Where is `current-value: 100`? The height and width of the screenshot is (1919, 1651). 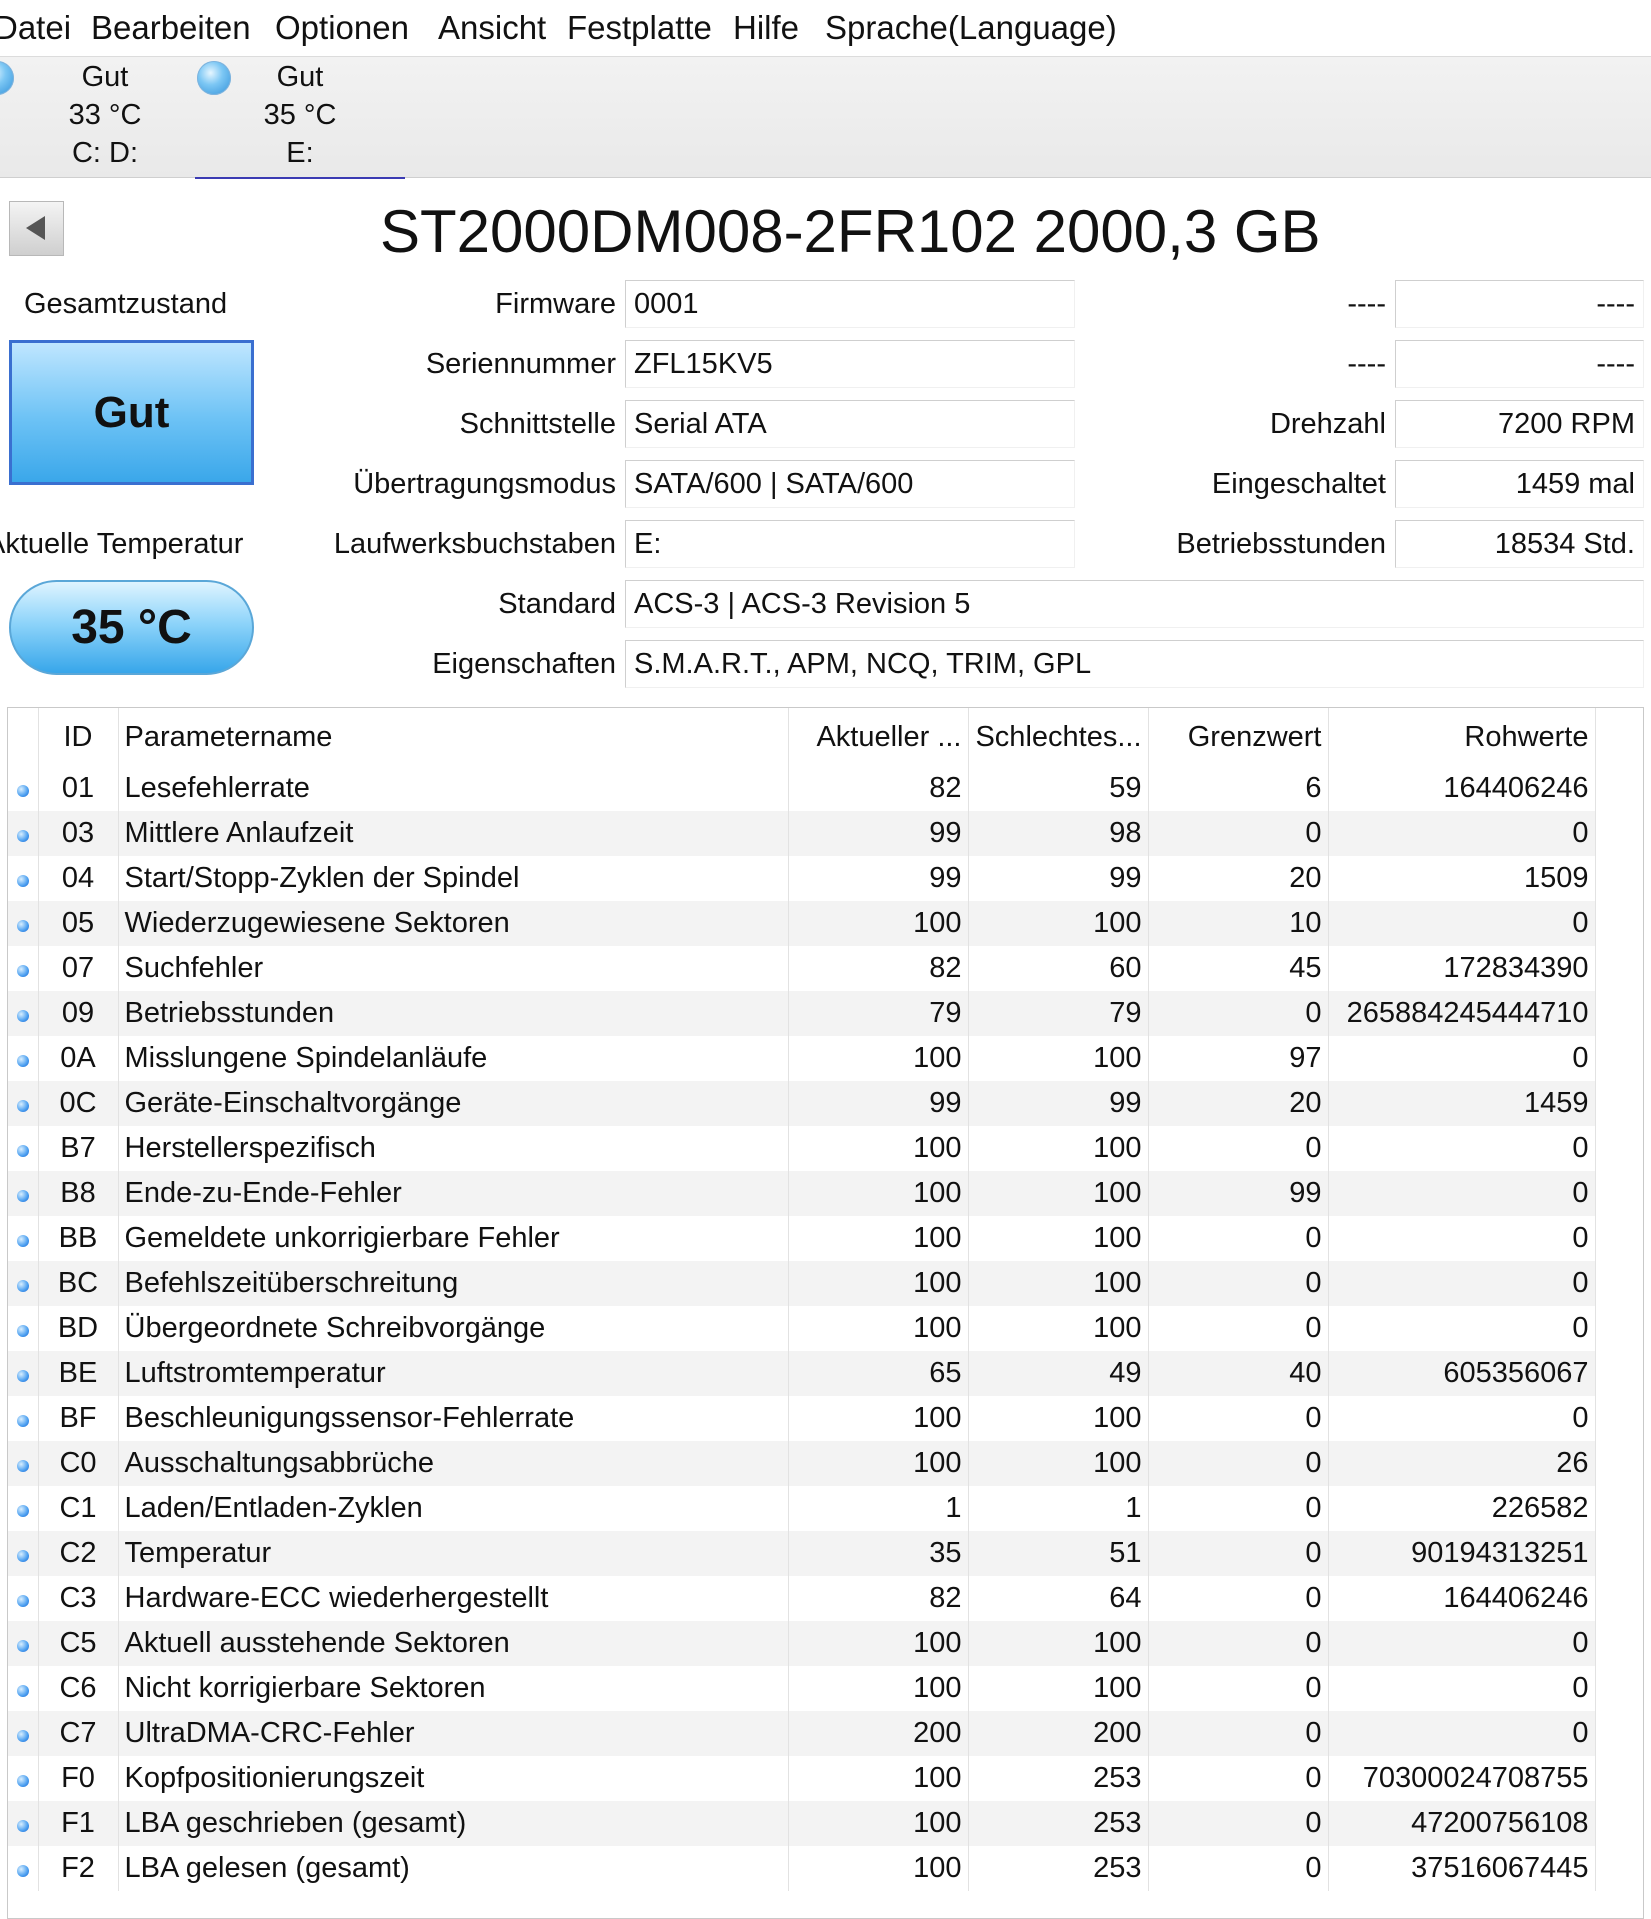 current-value: 100 is located at coordinates (878, 1688).